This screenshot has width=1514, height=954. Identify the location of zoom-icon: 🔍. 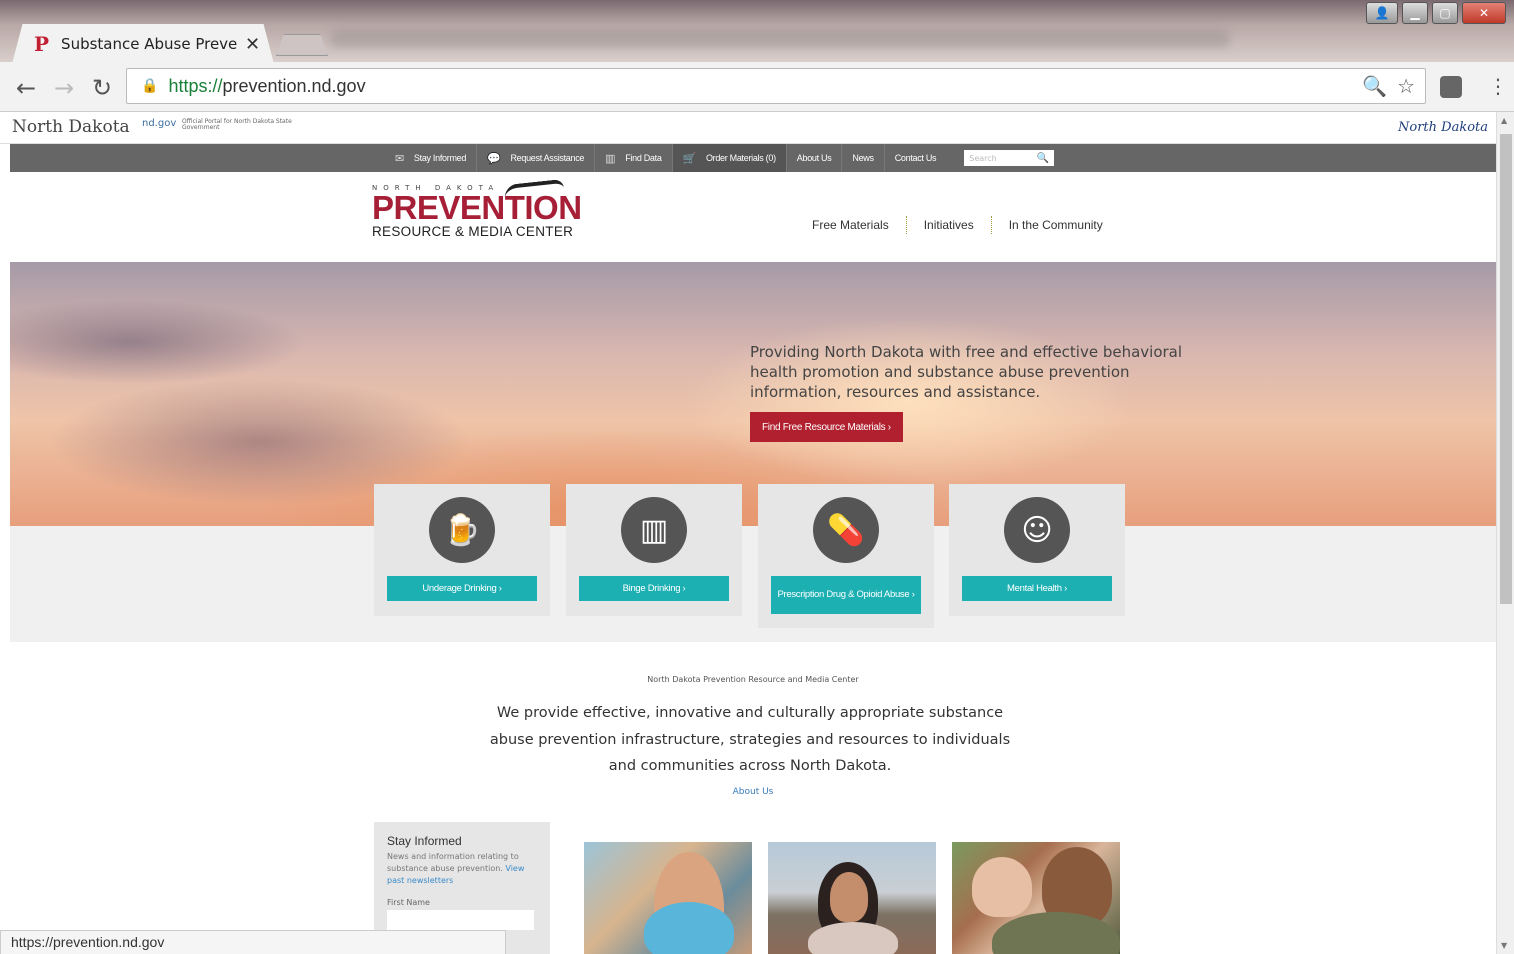
(1374, 86).